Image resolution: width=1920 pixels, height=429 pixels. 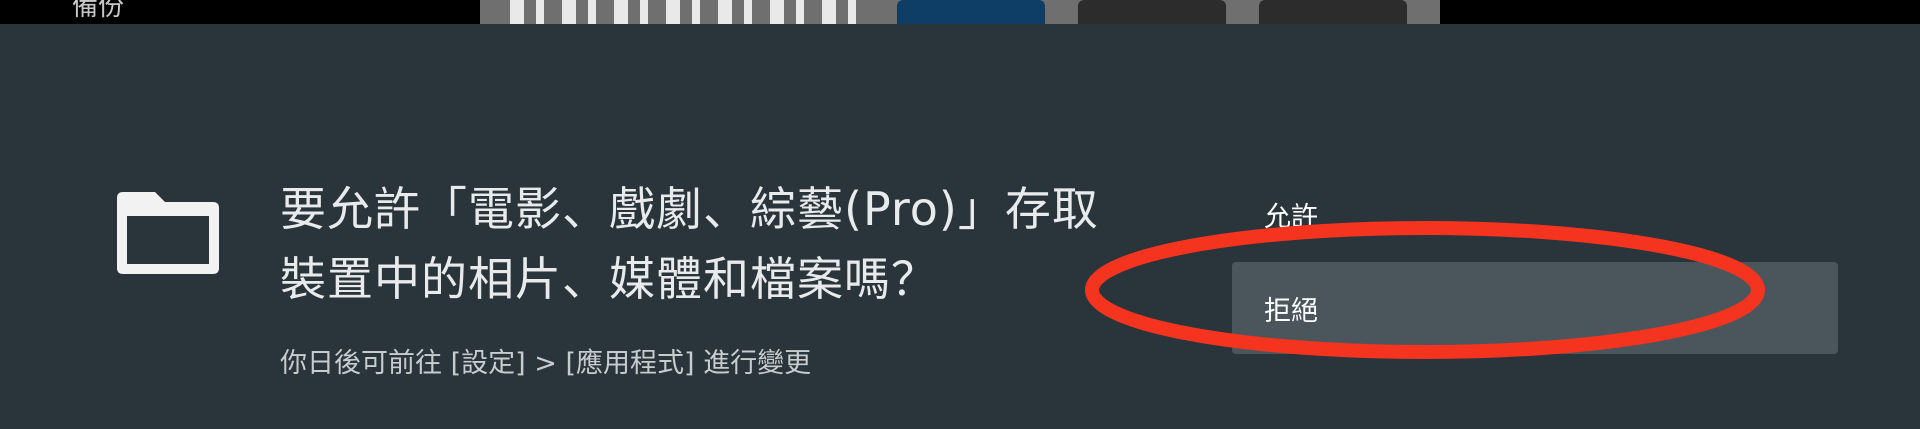 I want to click on background-qr-pattern, so click(x=690, y=12).